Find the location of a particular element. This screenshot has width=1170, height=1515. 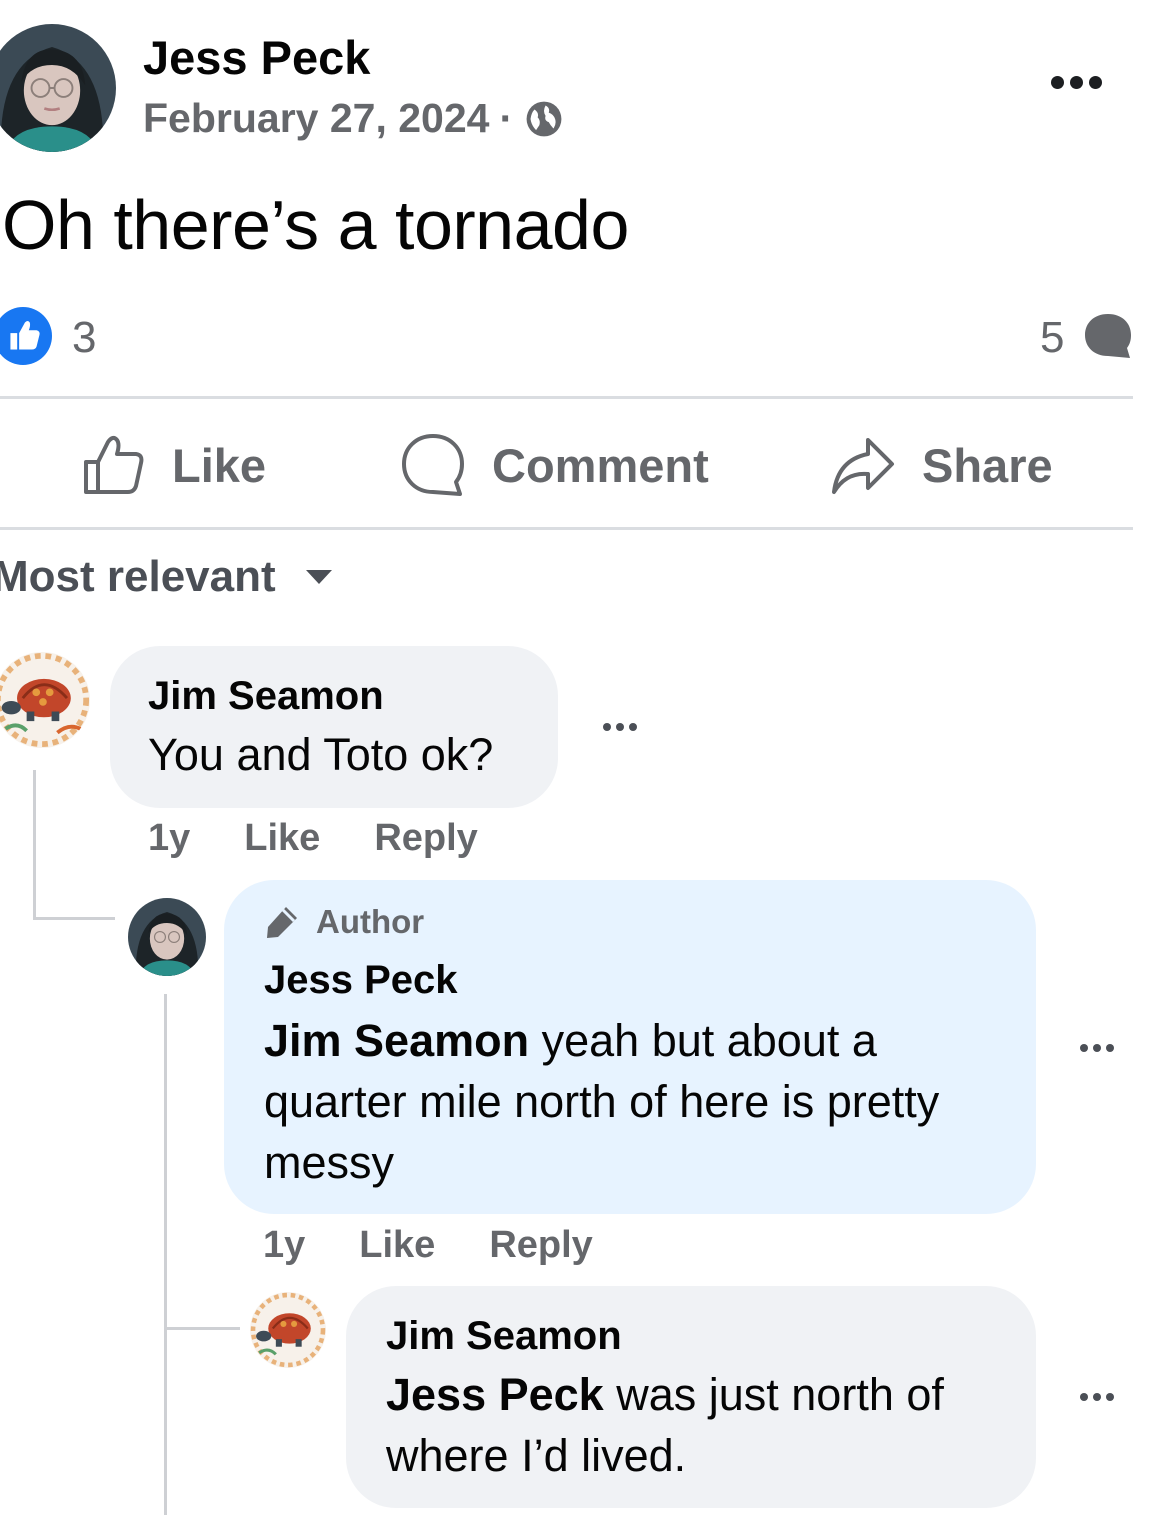

sort-label: Most relevant is located at coordinates (138, 576).